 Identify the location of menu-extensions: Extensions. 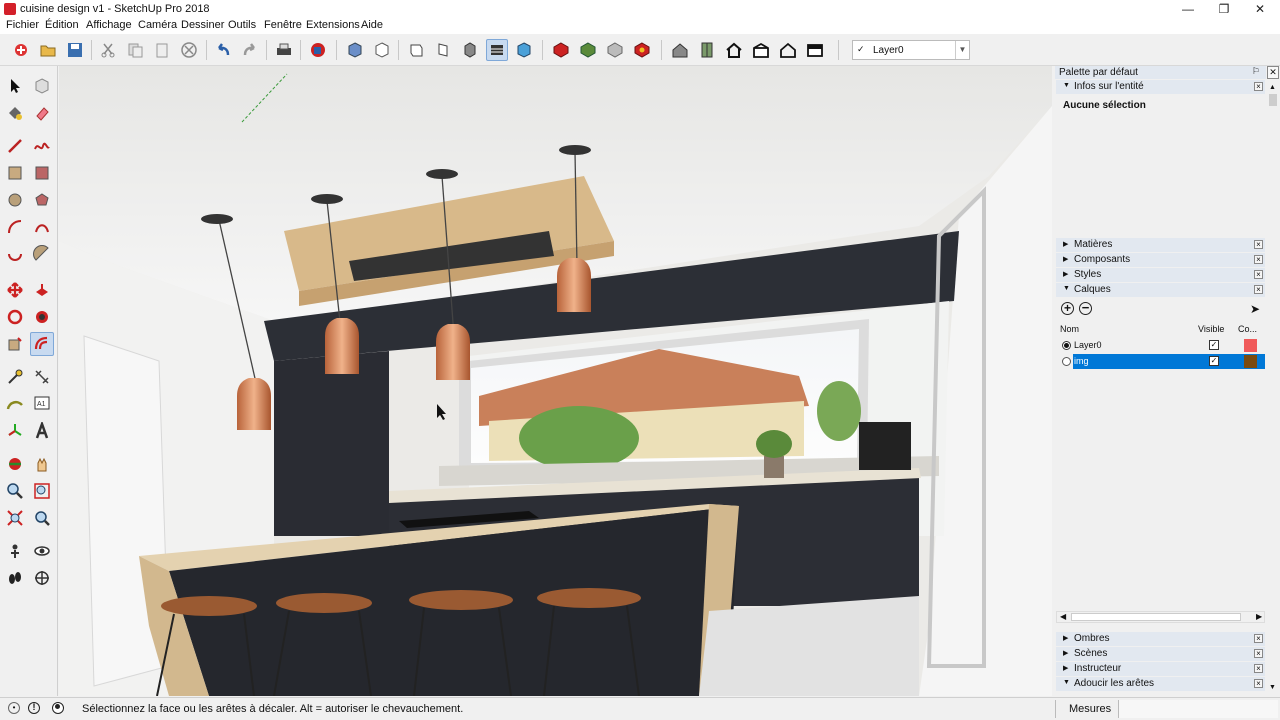
(333, 25).